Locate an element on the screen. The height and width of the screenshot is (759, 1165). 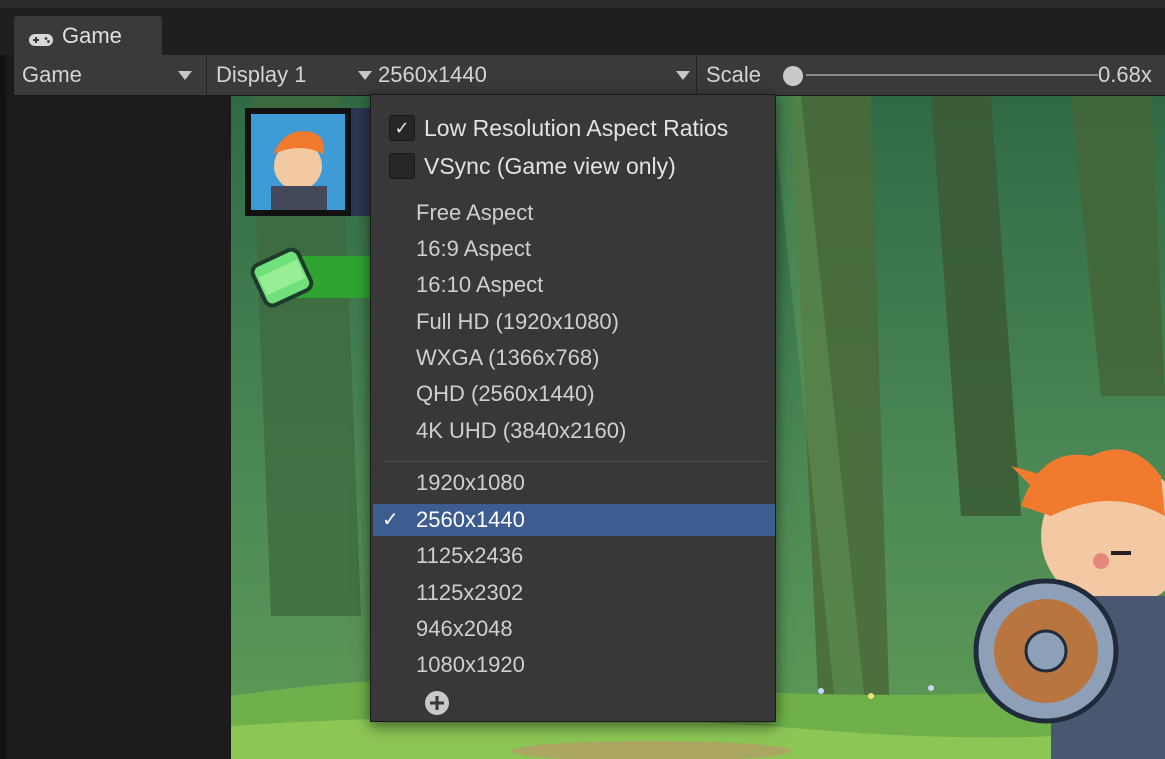
resolution-dropdown: 2560x1440 is located at coordinates (534, 75).